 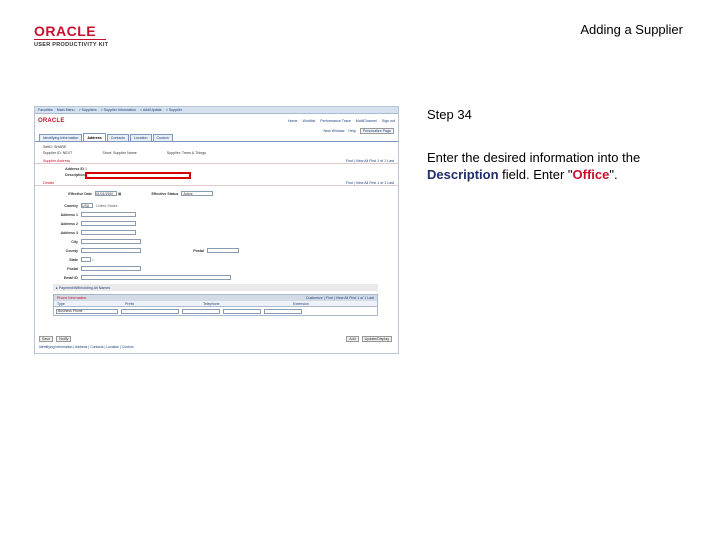 I want to click on nav-item: > Supplier Information, so click(x=118, y=110).